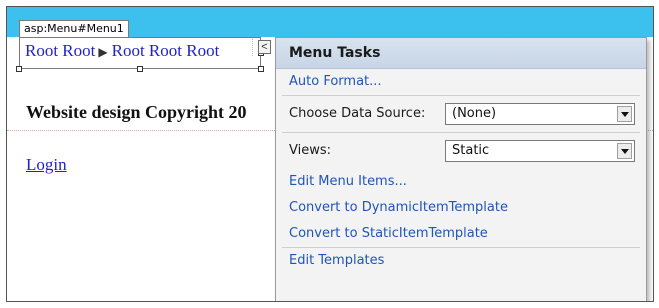 The height and width of the screenshot is (308, 659). I want to click on resize-handle-bottom-center, so click(140, 69).